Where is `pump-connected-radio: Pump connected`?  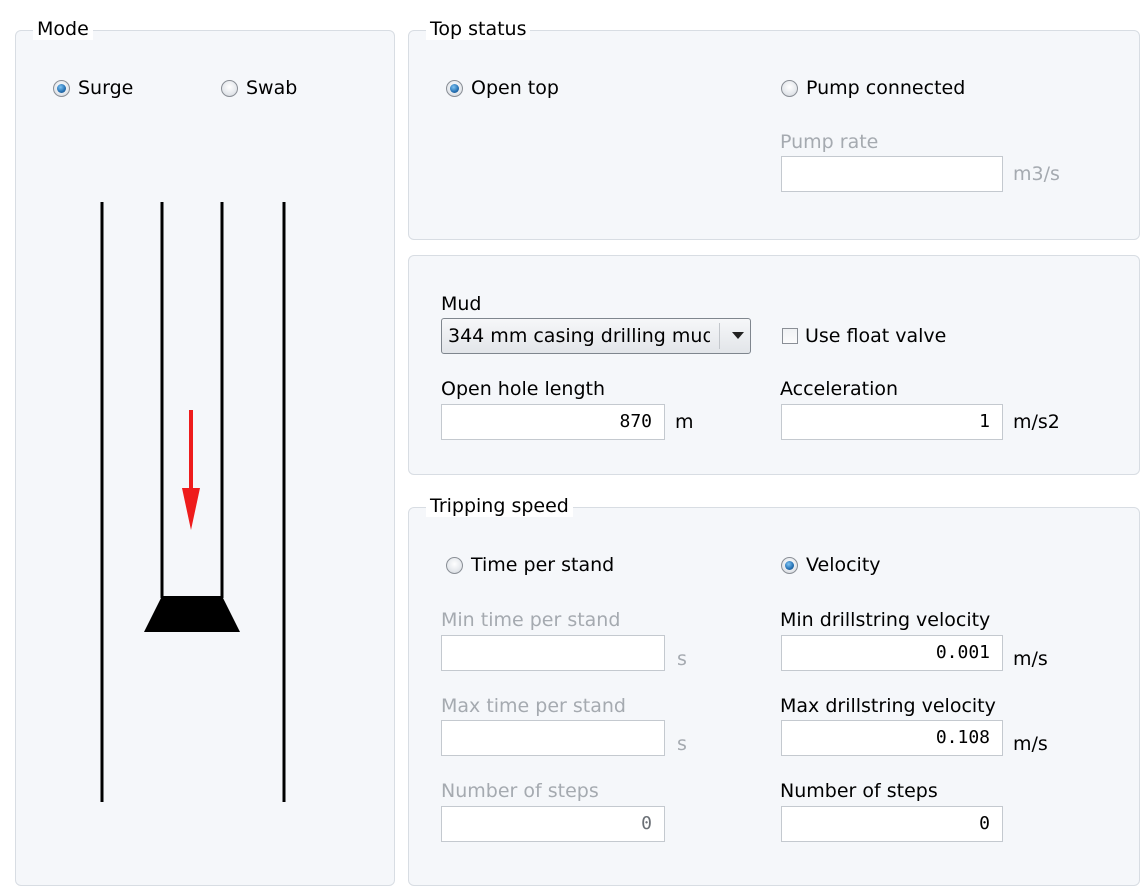 pump-connected-radio: Pump connected is located at coordinates (873, 88).